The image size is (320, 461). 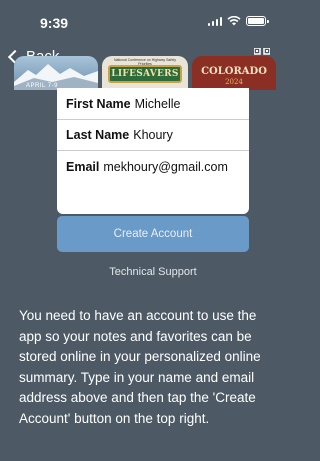 What do you see at coordinates (214, 21) in the screenshot?
I see `signal-icon` at bounding box center [214, 21].